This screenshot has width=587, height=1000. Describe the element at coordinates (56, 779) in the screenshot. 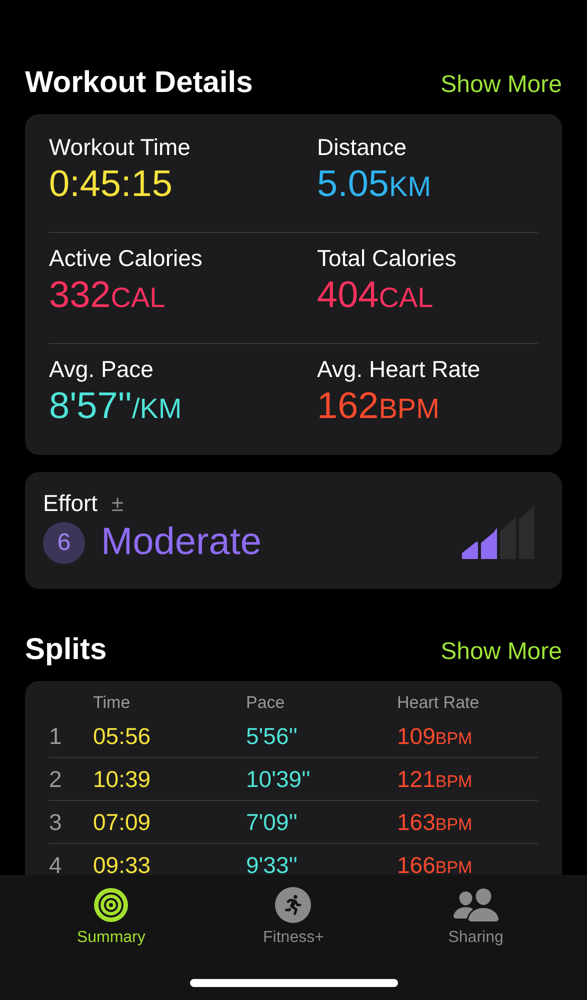

I see `split-number: 2` at that location.